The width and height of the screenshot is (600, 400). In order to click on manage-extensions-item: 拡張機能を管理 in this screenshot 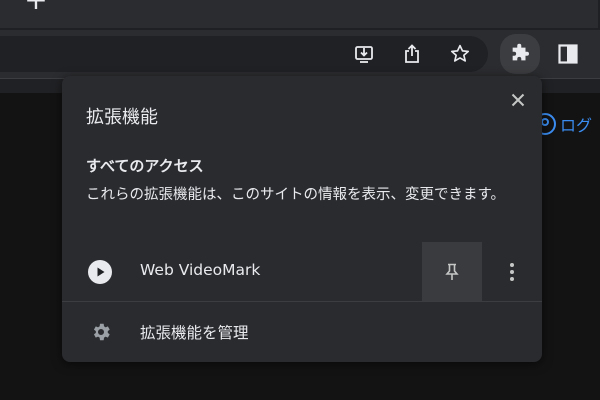, I will do `click(302, 332)`.